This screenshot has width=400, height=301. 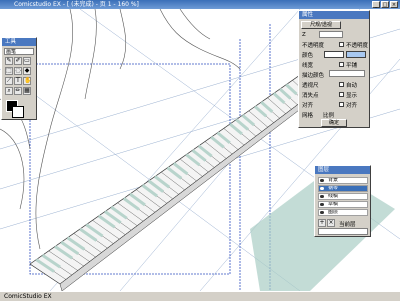 What do you see at coordinates (9, 71) in the screenshot?
I see `select-icon: ⬚` at bounding box center [9, 71].